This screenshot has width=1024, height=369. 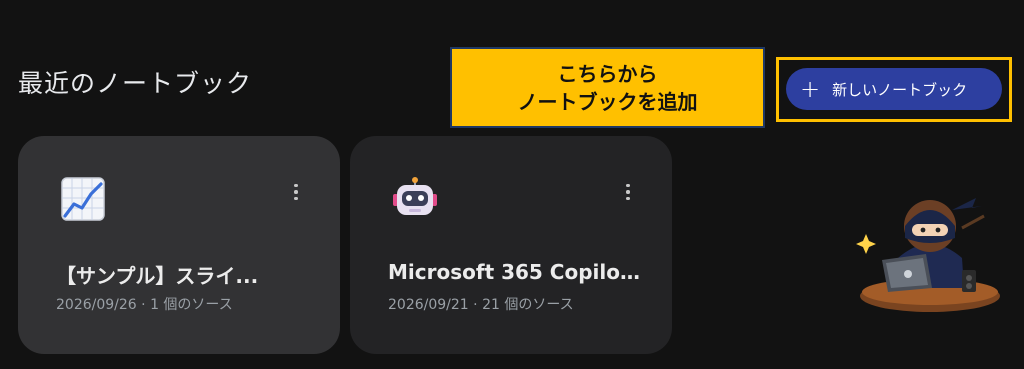 I want to click on notebook-date: 2026/09/26, so click(x=96, y=305).